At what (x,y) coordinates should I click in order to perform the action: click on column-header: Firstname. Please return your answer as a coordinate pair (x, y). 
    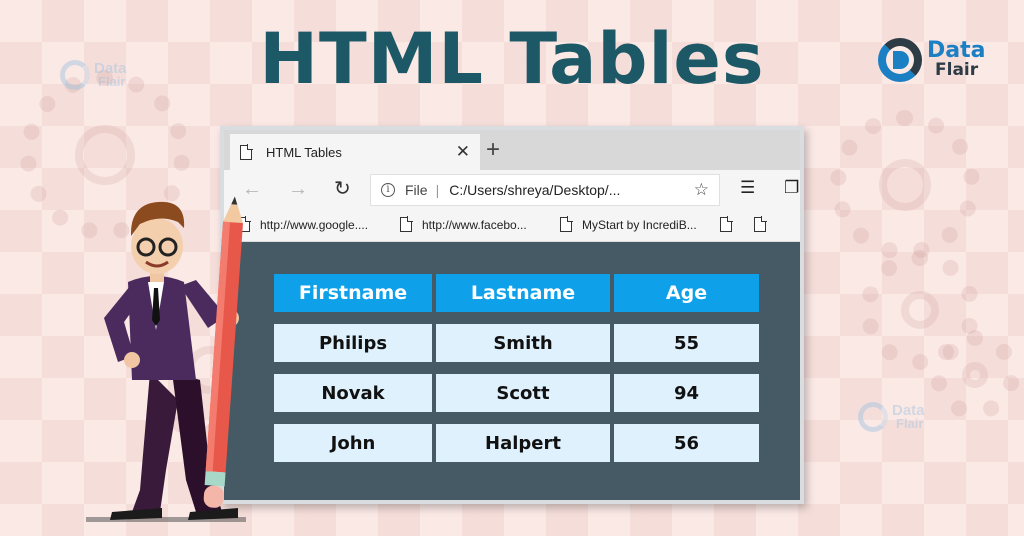
    Looking at the image, I should click on (353, 293).